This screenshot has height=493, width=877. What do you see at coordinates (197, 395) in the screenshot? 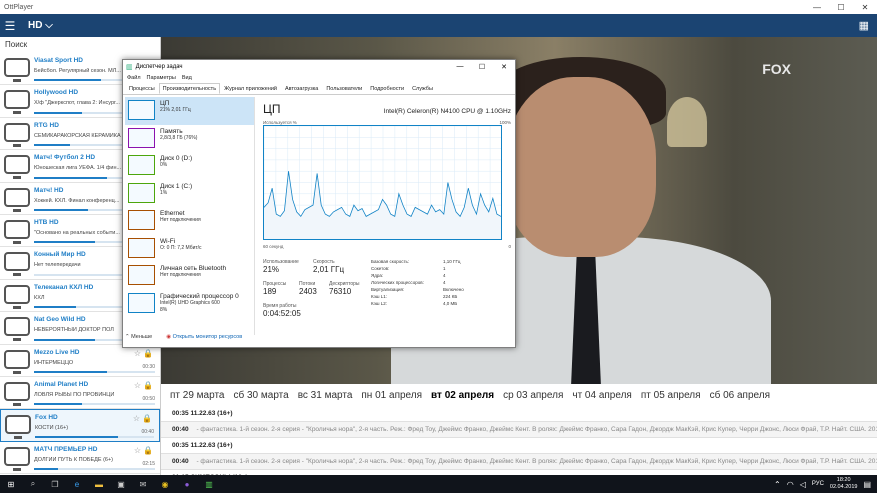
I see `day-tab: пт 29 марта` at bounding box center [197, 395].